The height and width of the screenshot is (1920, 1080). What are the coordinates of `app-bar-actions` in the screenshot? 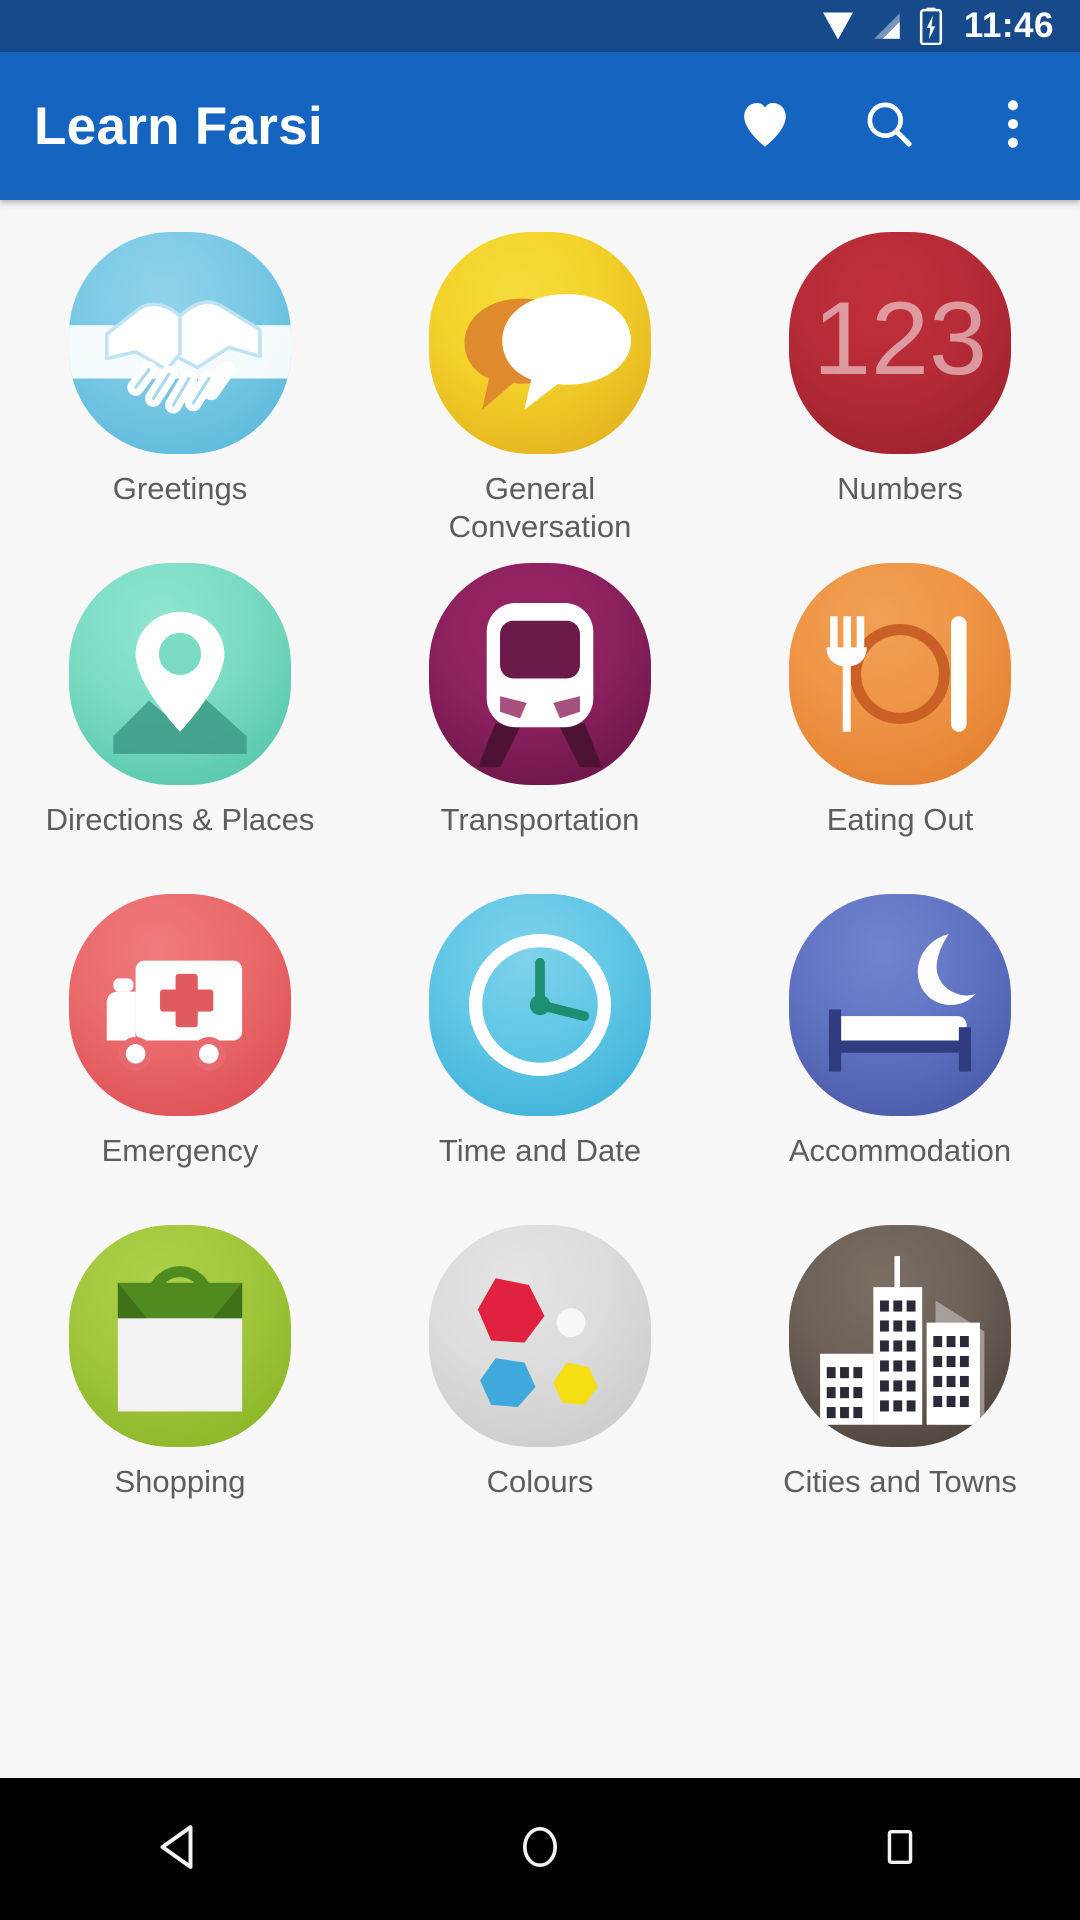 It's located at (889, 126).